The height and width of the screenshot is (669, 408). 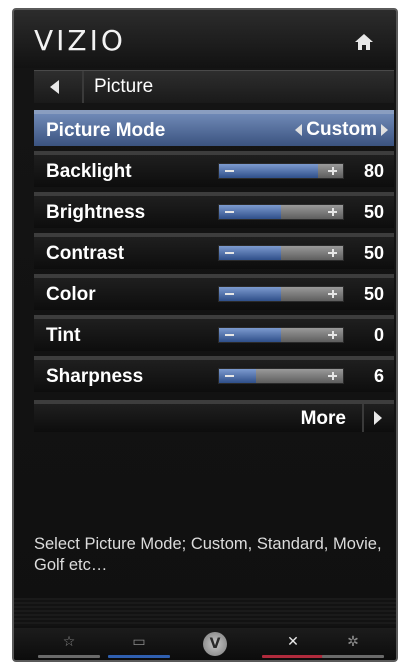 I want to click on gear-icon: ✲, so click(x=353, y=642).